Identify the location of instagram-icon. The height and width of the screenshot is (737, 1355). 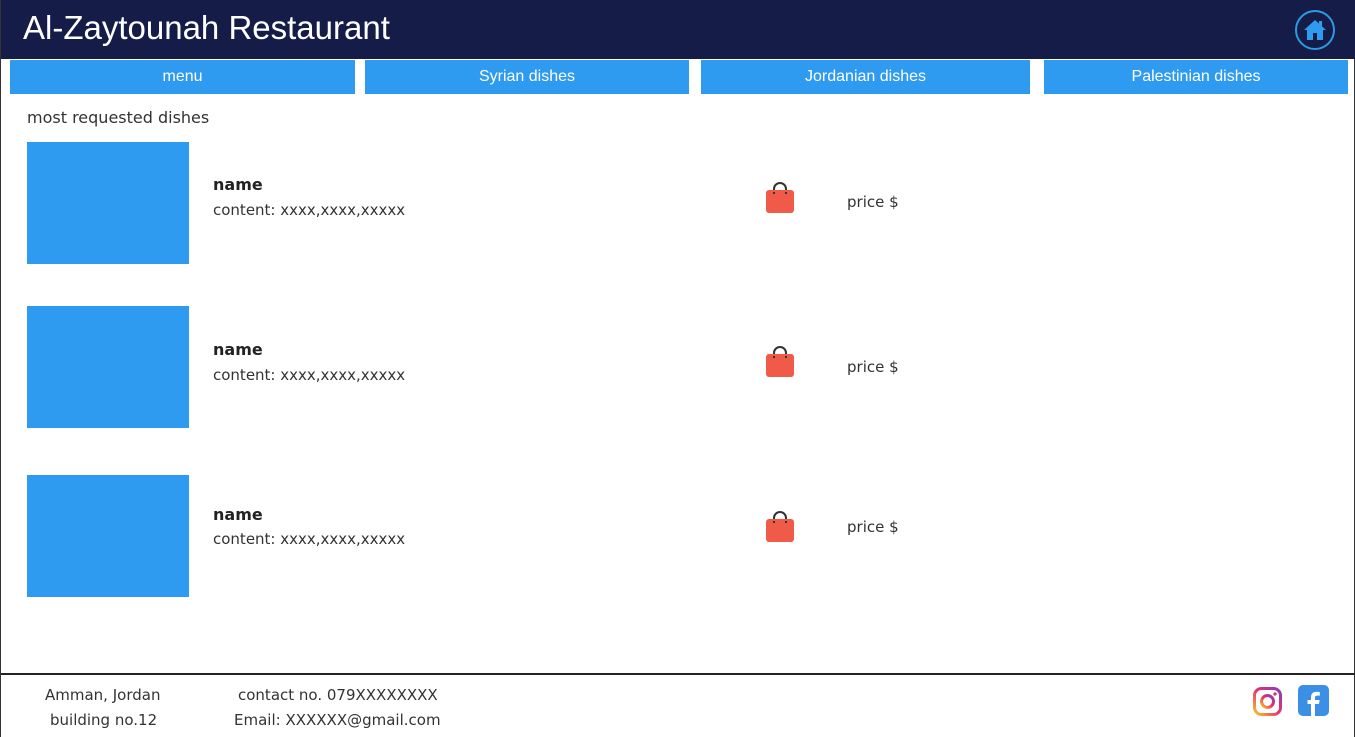
(1267, 701).